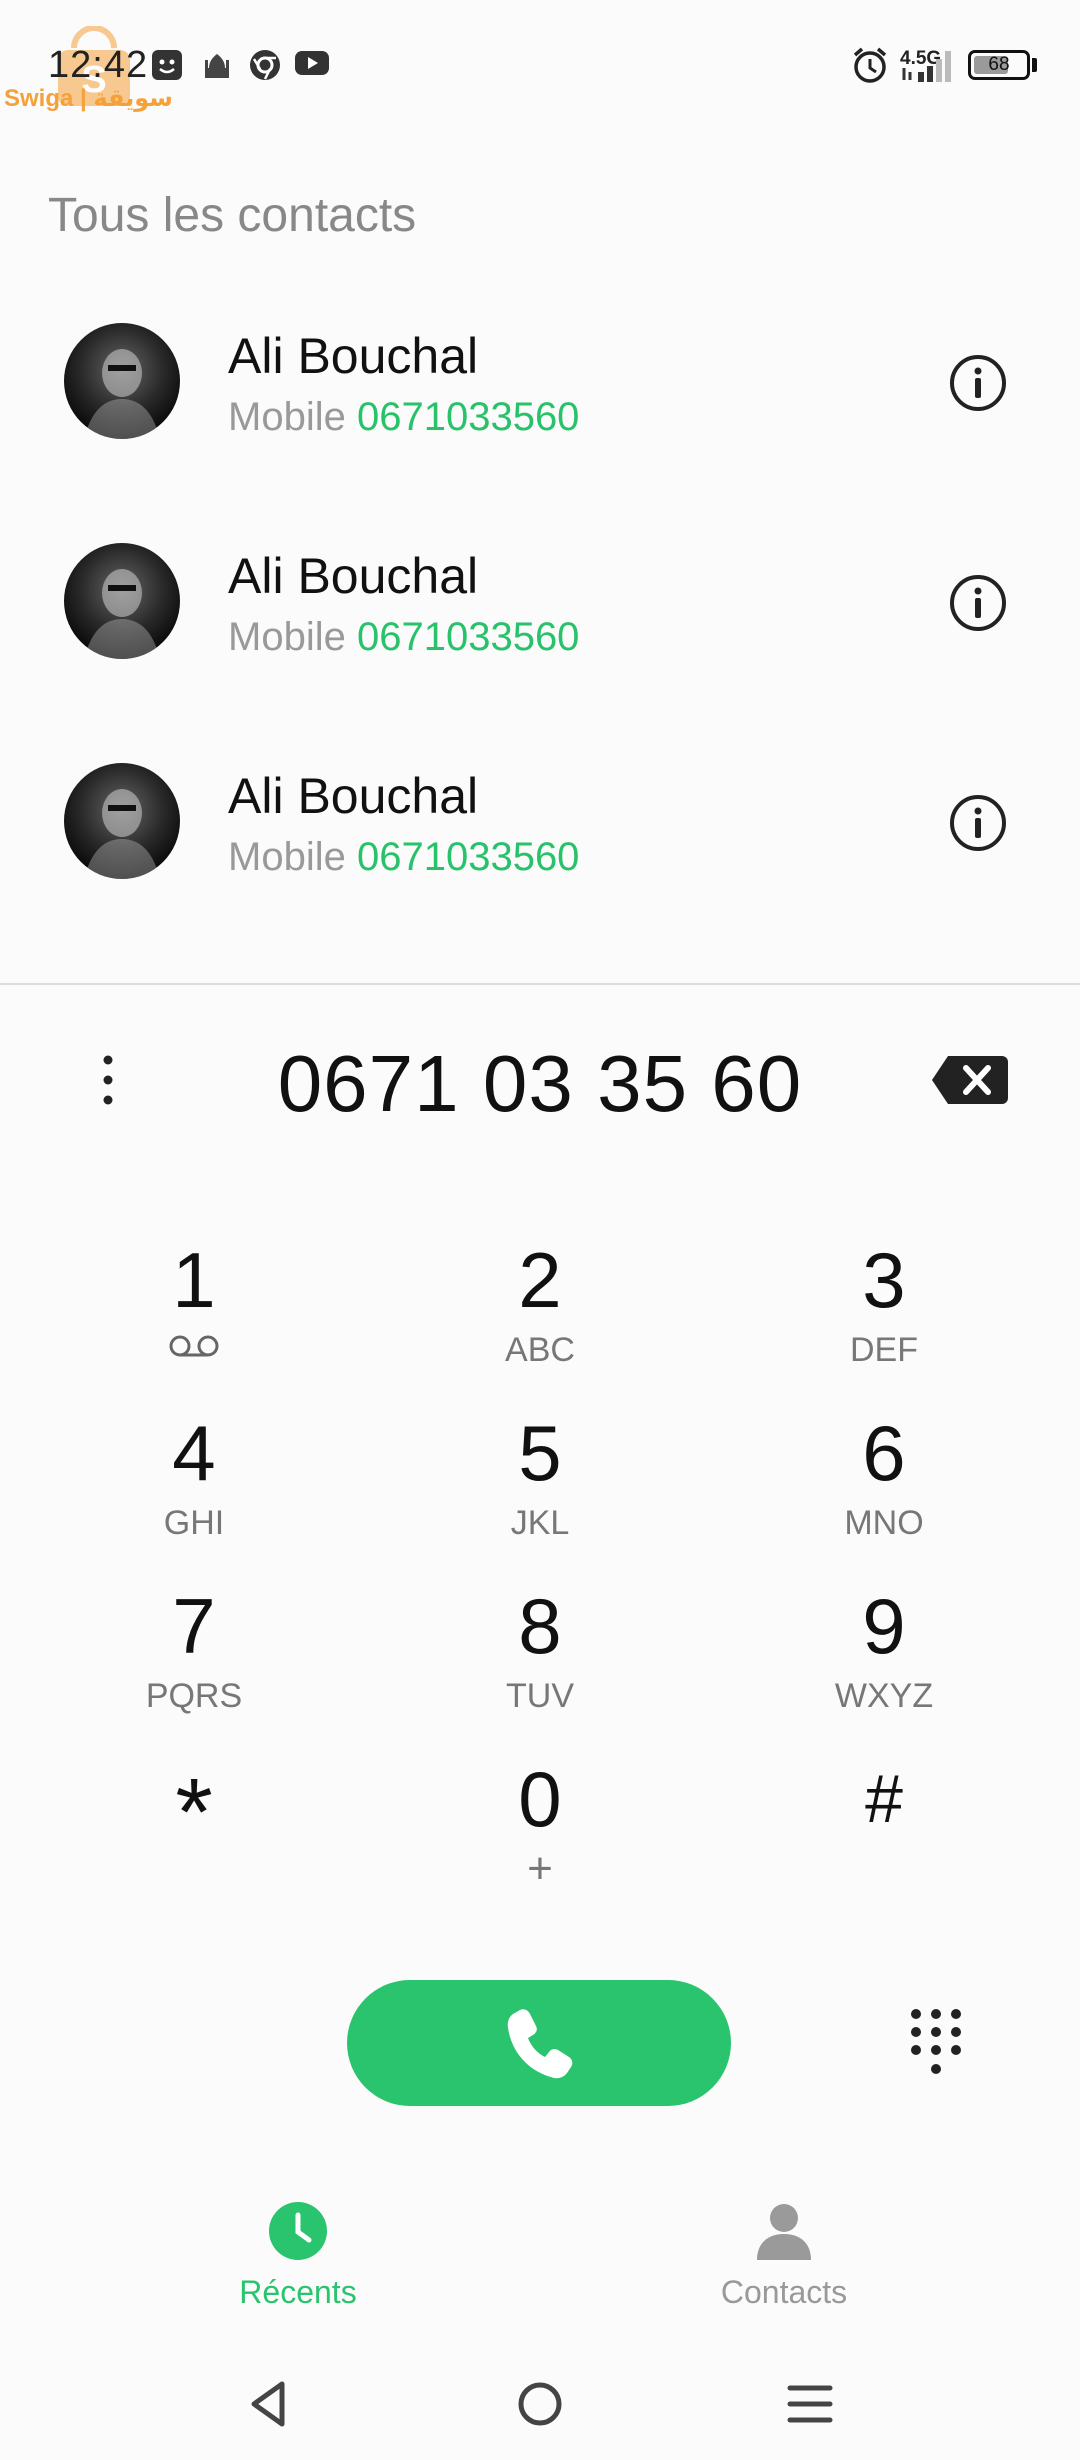 Image resolution: width=1080 pixels, height=2460 pixels. What do you see at coordinates (194, 1453) in the screenshot?
I see `key-digit: 4` at bounding box center [194, 1453].